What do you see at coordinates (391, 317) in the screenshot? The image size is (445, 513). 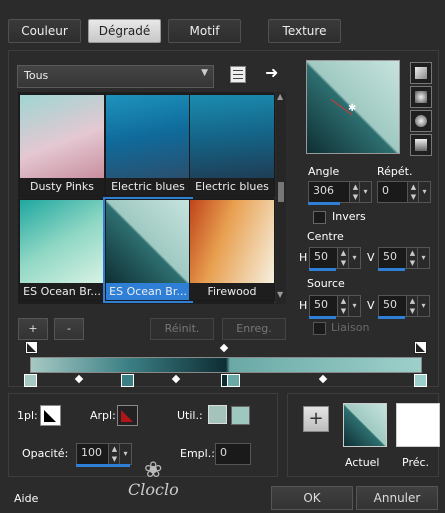 I see `source-v-slider` at bounding box center [391, 317].